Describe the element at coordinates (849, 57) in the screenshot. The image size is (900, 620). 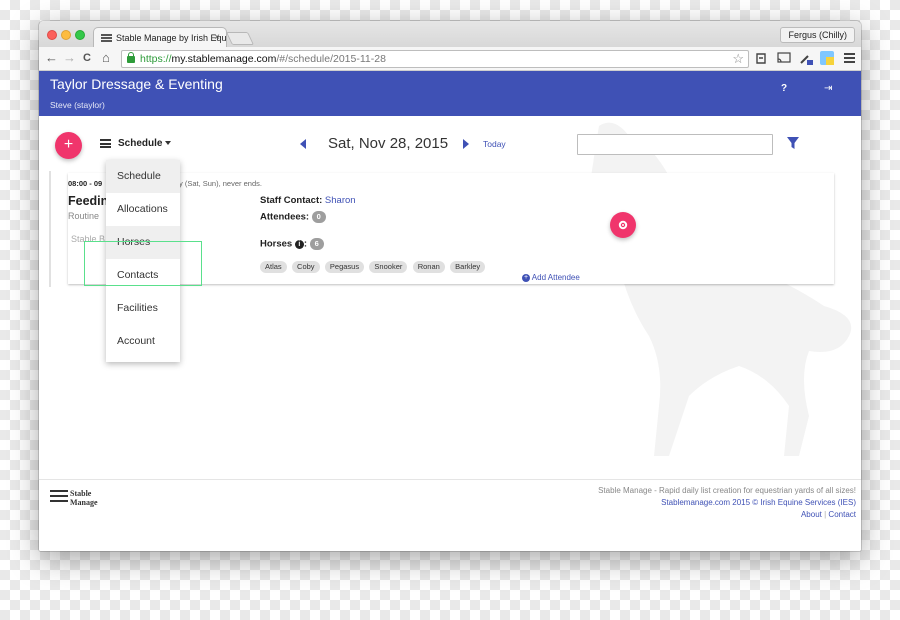
I see `browser-menu-icon` at that location.